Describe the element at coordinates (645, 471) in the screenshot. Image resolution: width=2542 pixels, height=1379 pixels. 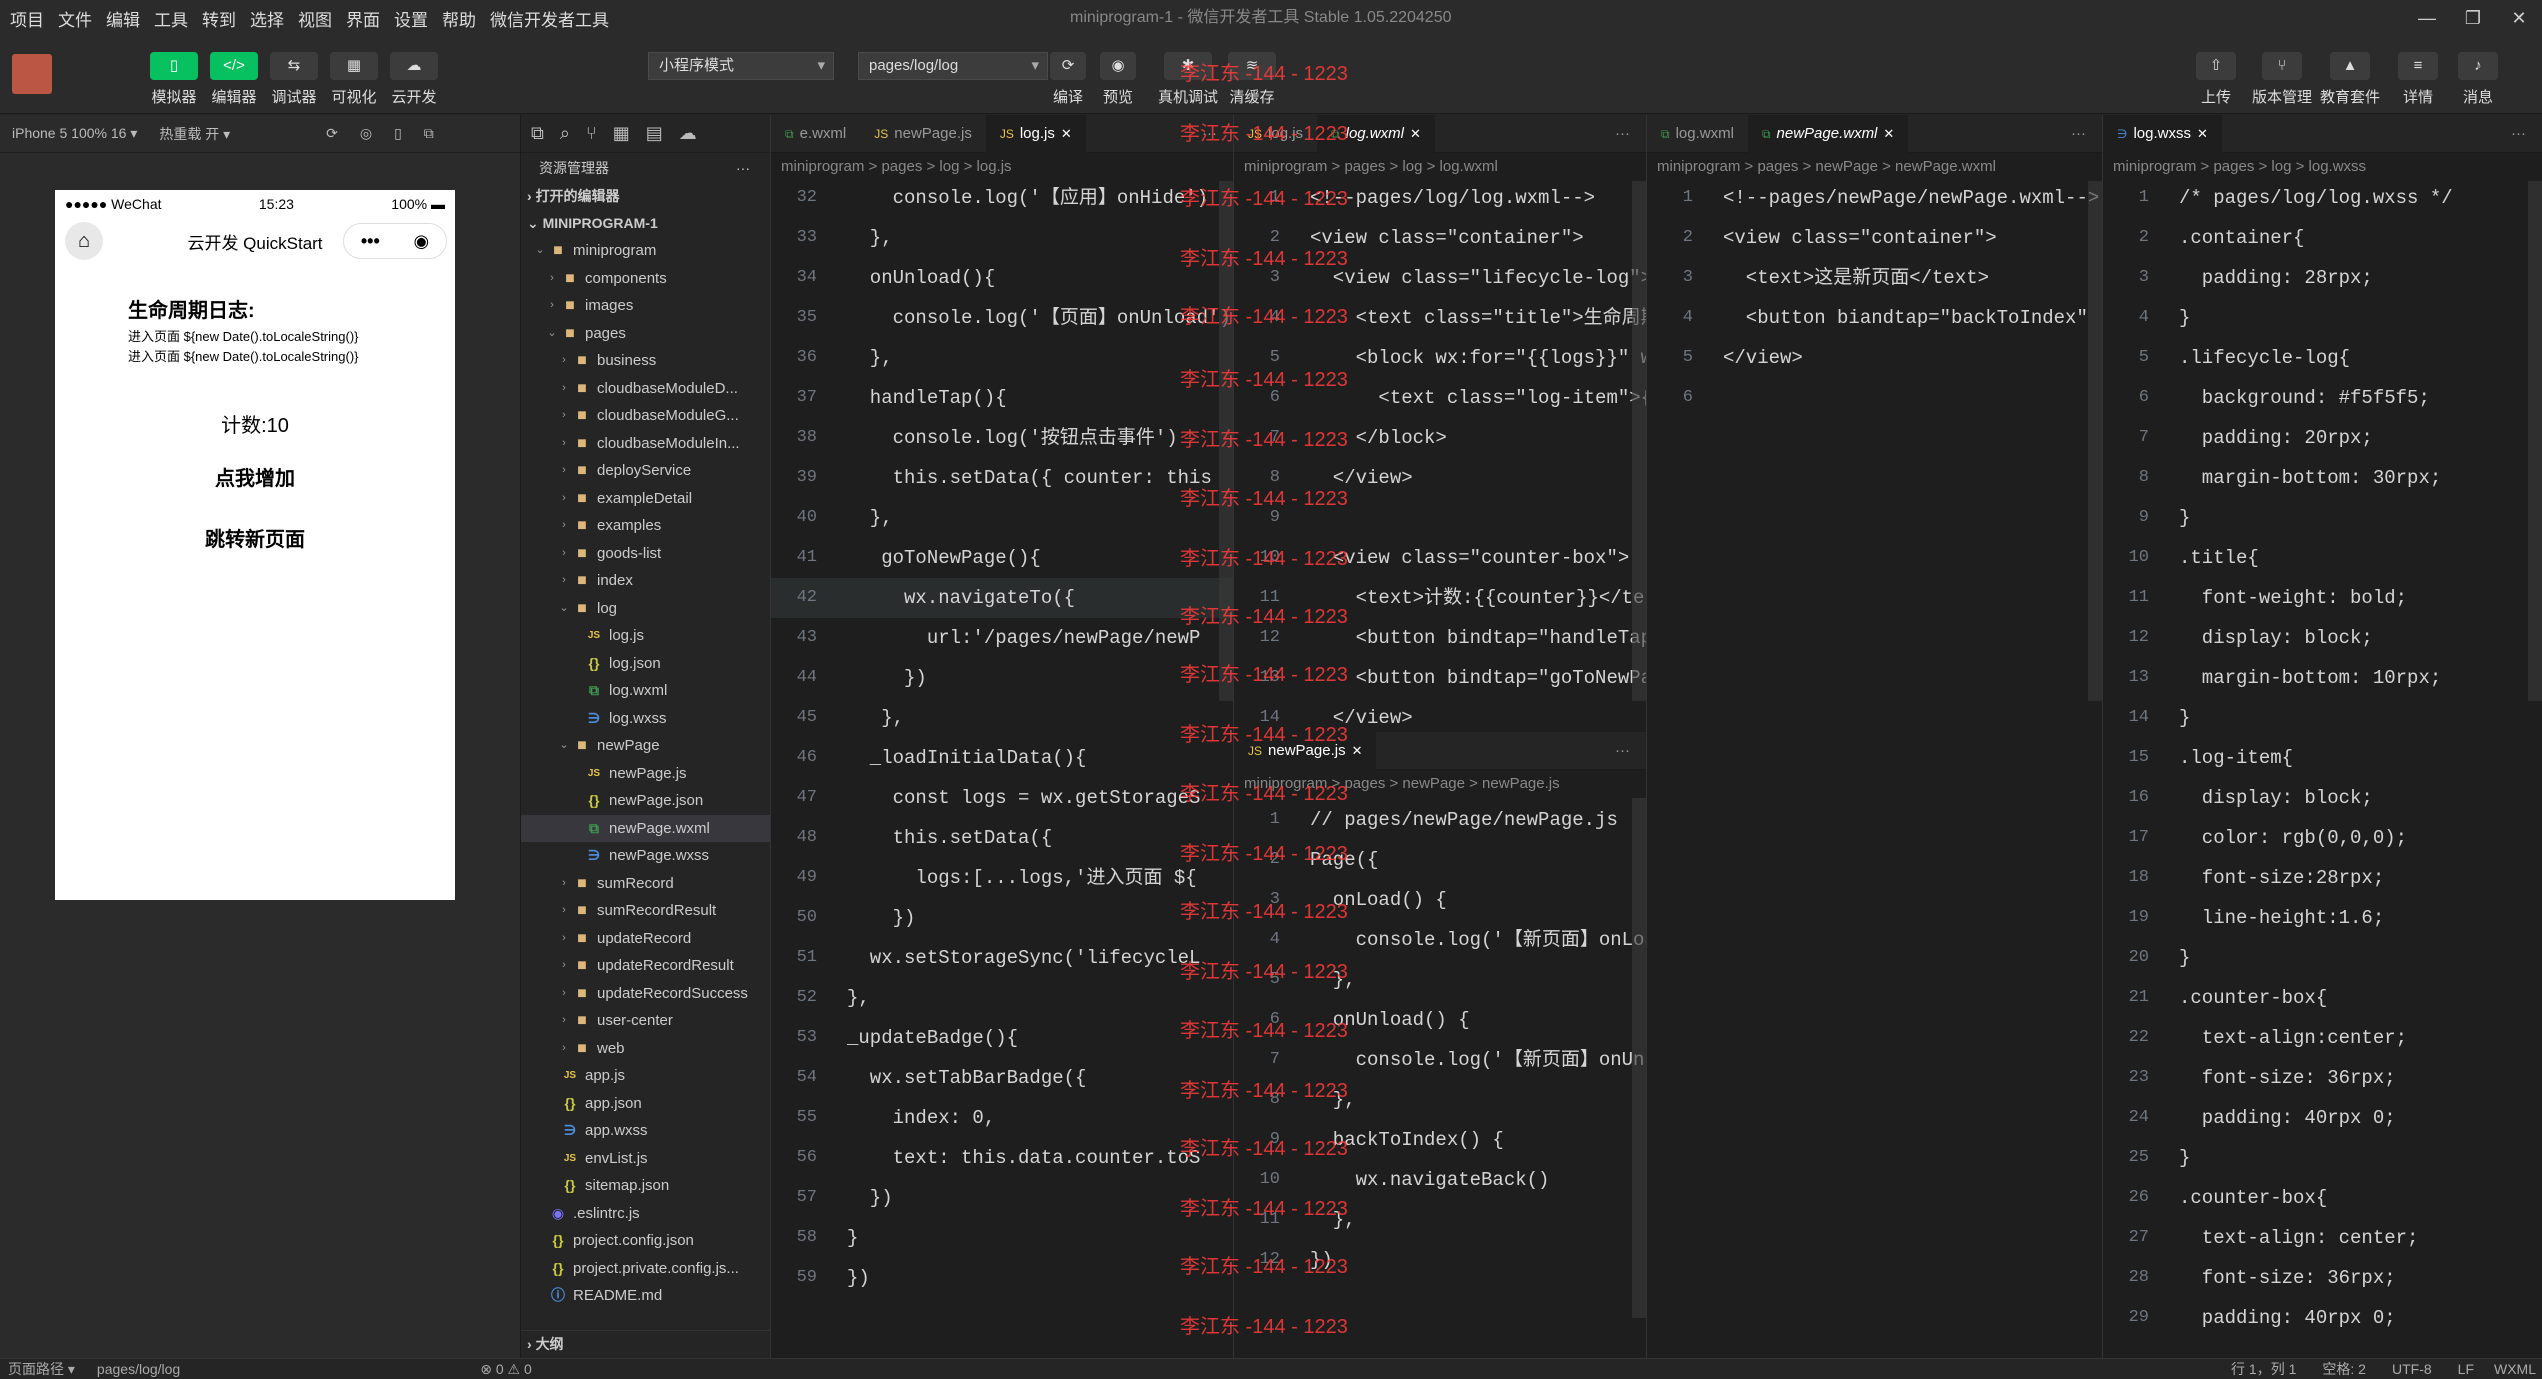
I see `folder-item: › ■ deployService` at that location.